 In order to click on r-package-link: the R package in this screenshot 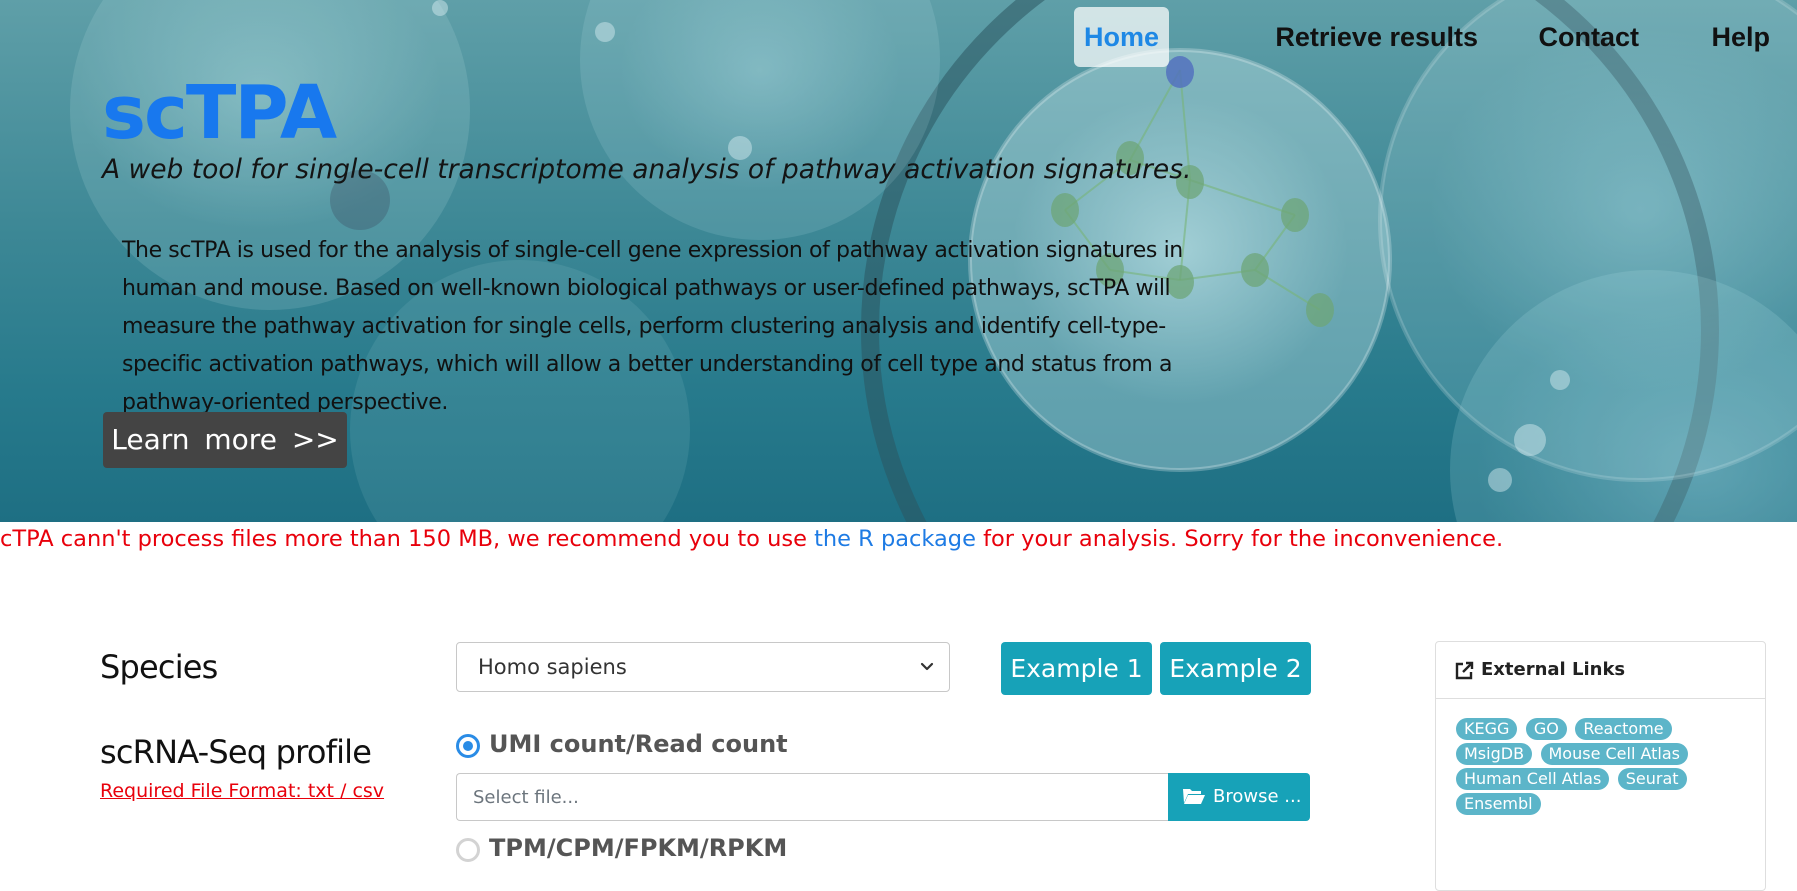, I will do `click(895, 539)`.